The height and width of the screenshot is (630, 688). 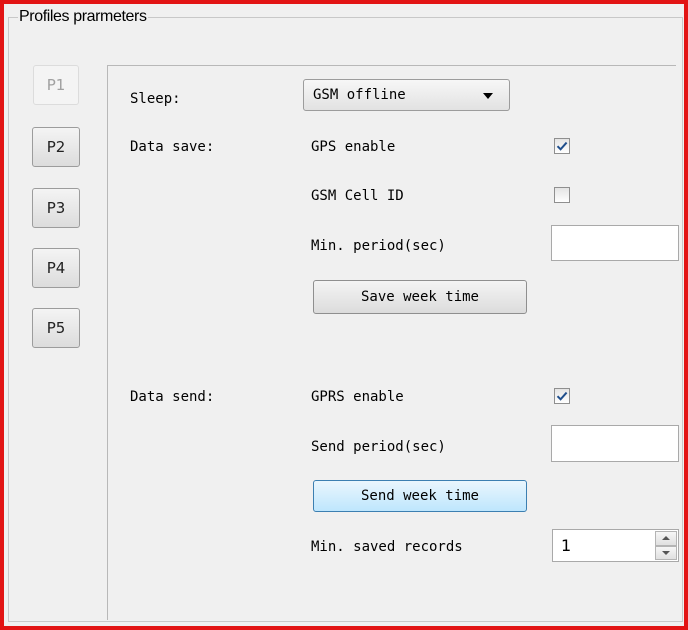 I want to click on send-period-label: Send period(sec), so click(x=378, y=447).